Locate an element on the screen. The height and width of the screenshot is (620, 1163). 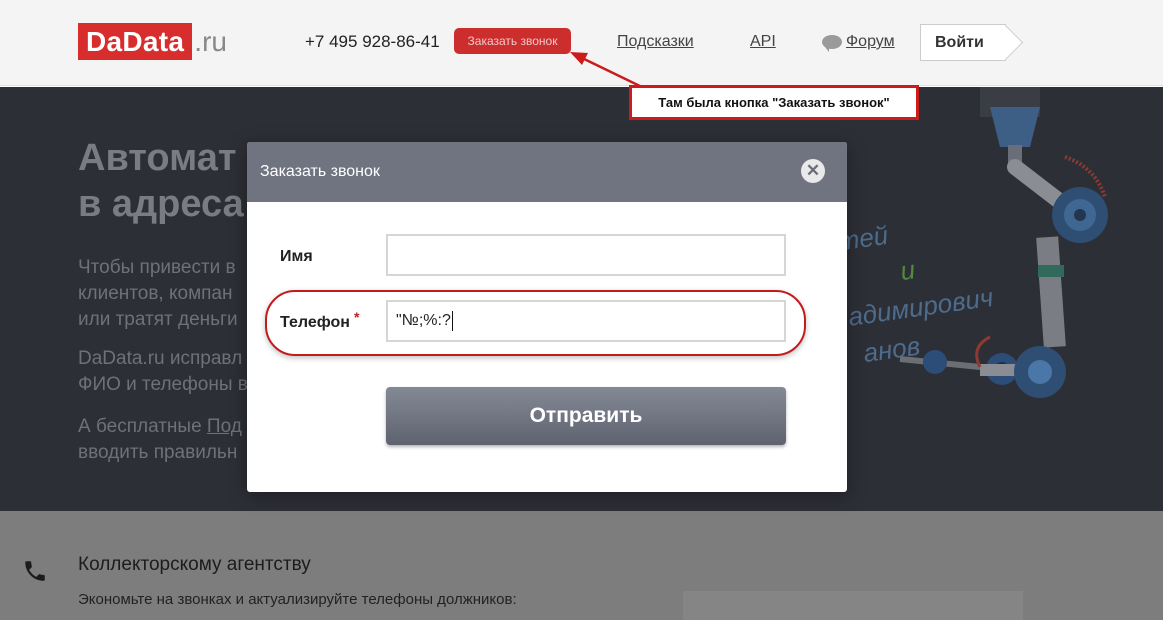
name-label: Имя is located at coordinates (296, 256).